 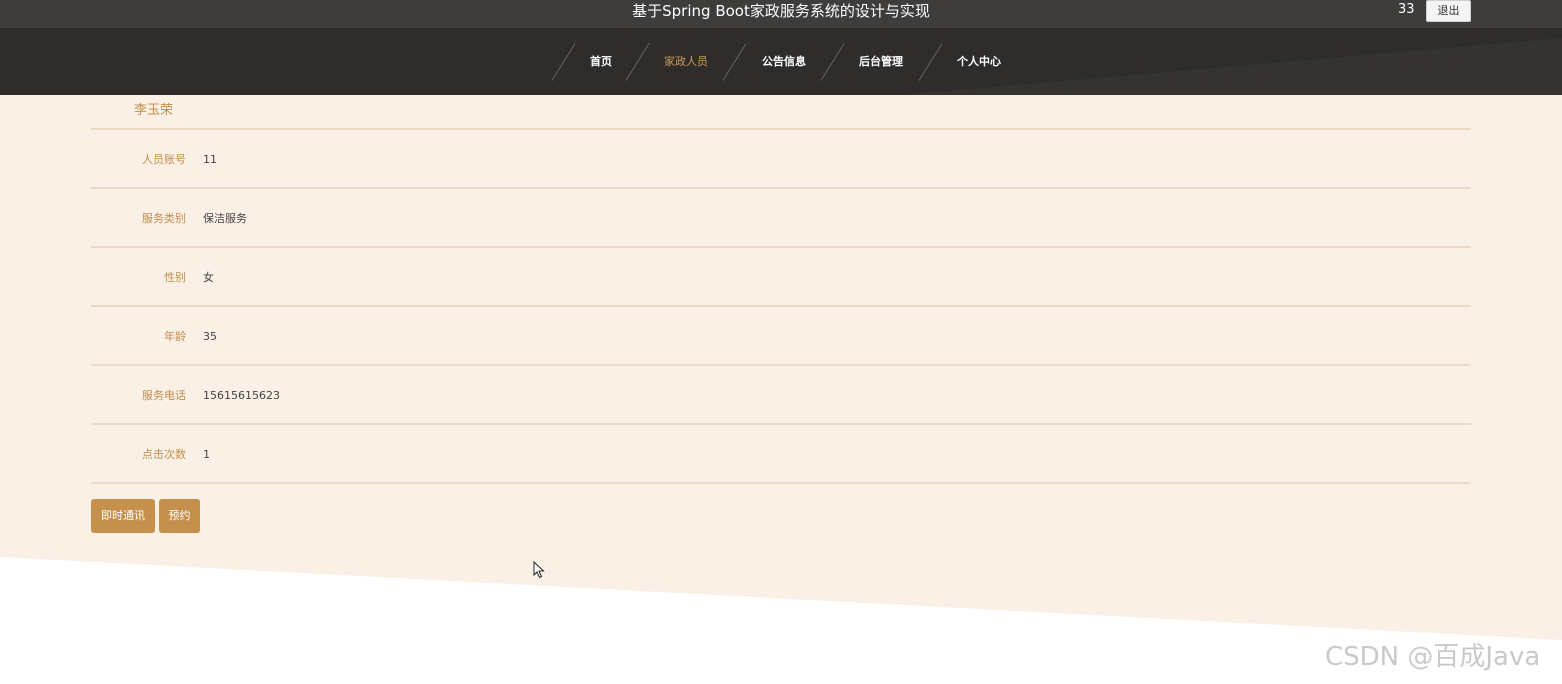 What do you see at coordinates (179, 516) in the screenshot?
I see `book-button: 预约` at bounding box center [179, 516].